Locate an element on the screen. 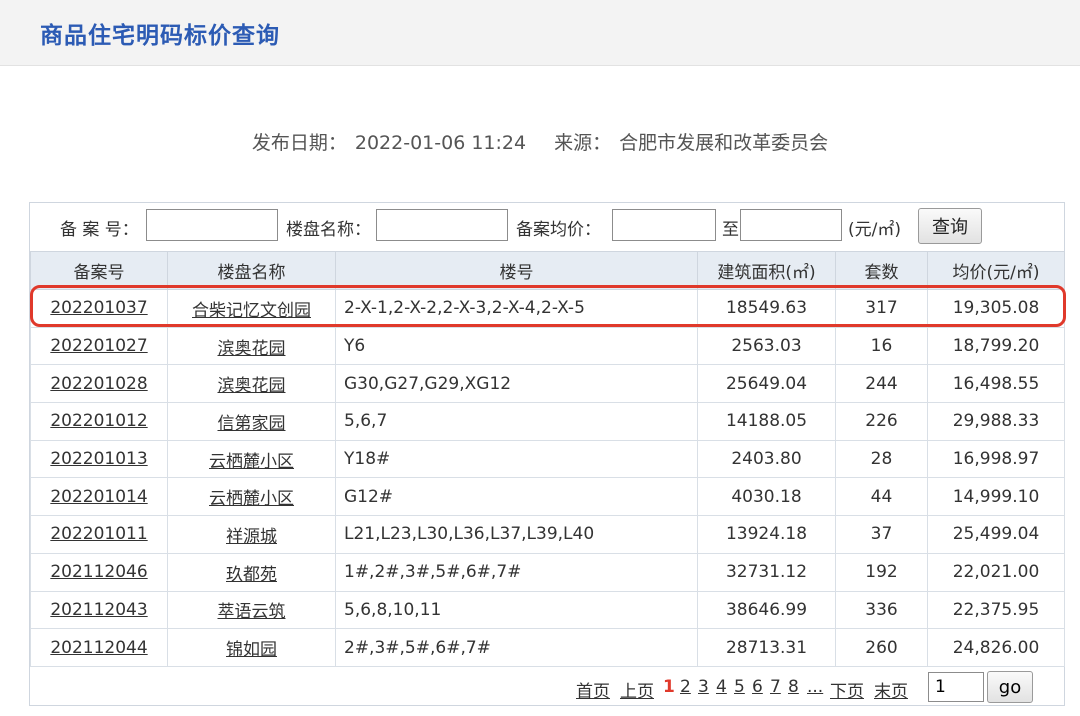 The height and width of the screenshot is (716, 1080). table-row: 202201027 滨奥花园 Y6 2563.03 16 18,799.20 is located at coordinates (547, 346).